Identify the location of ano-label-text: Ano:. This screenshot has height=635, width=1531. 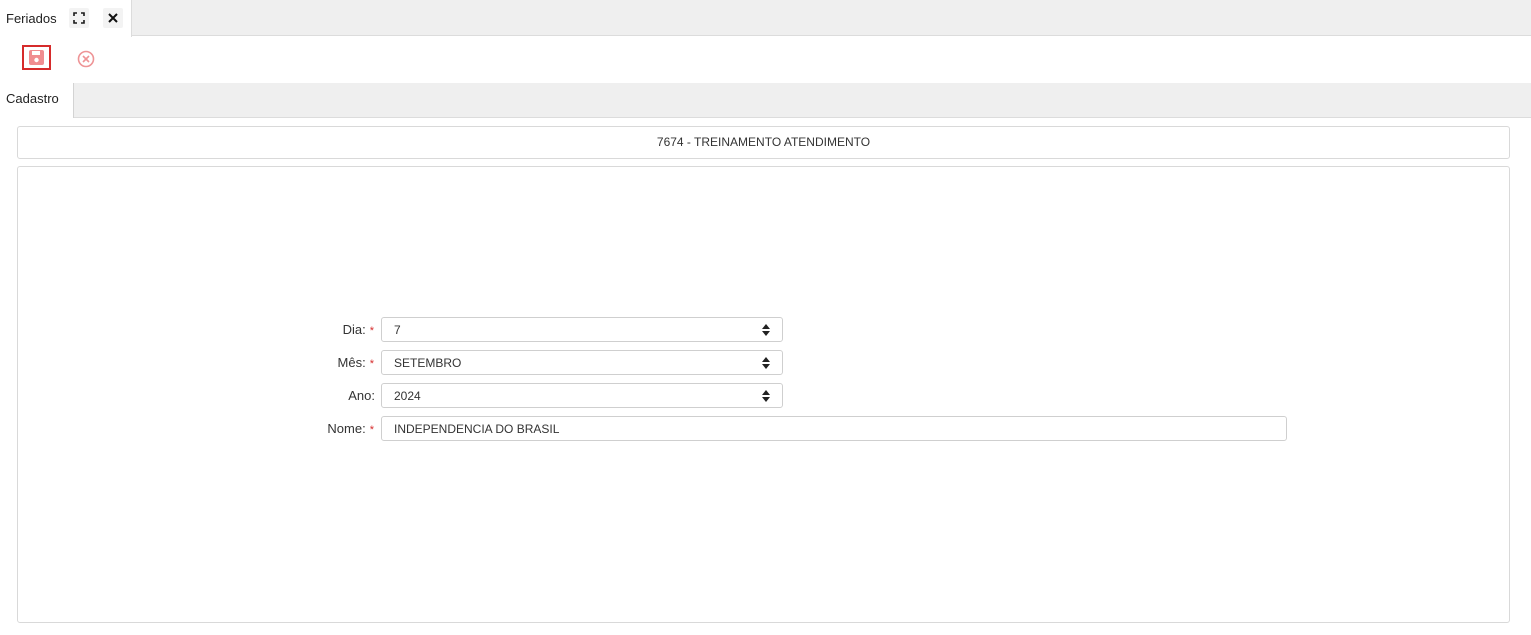
(361, 395).